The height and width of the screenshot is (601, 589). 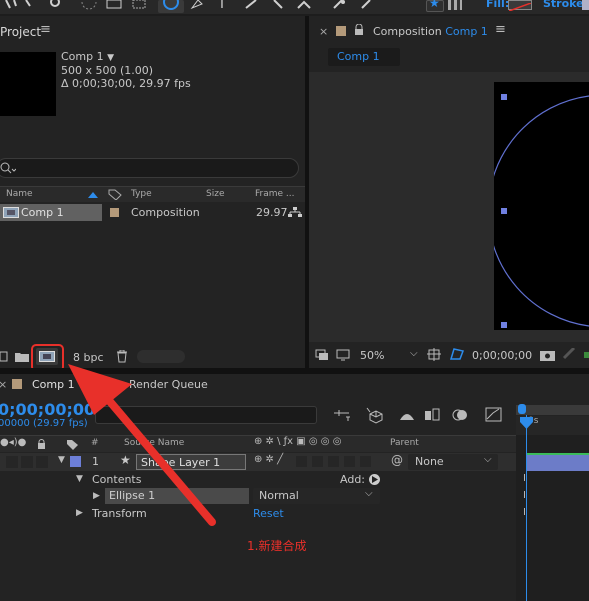 What do you see at coordinates (142, 445) in the screenshot?
I see `annotation-arrow` at bounding box center [142, 445].